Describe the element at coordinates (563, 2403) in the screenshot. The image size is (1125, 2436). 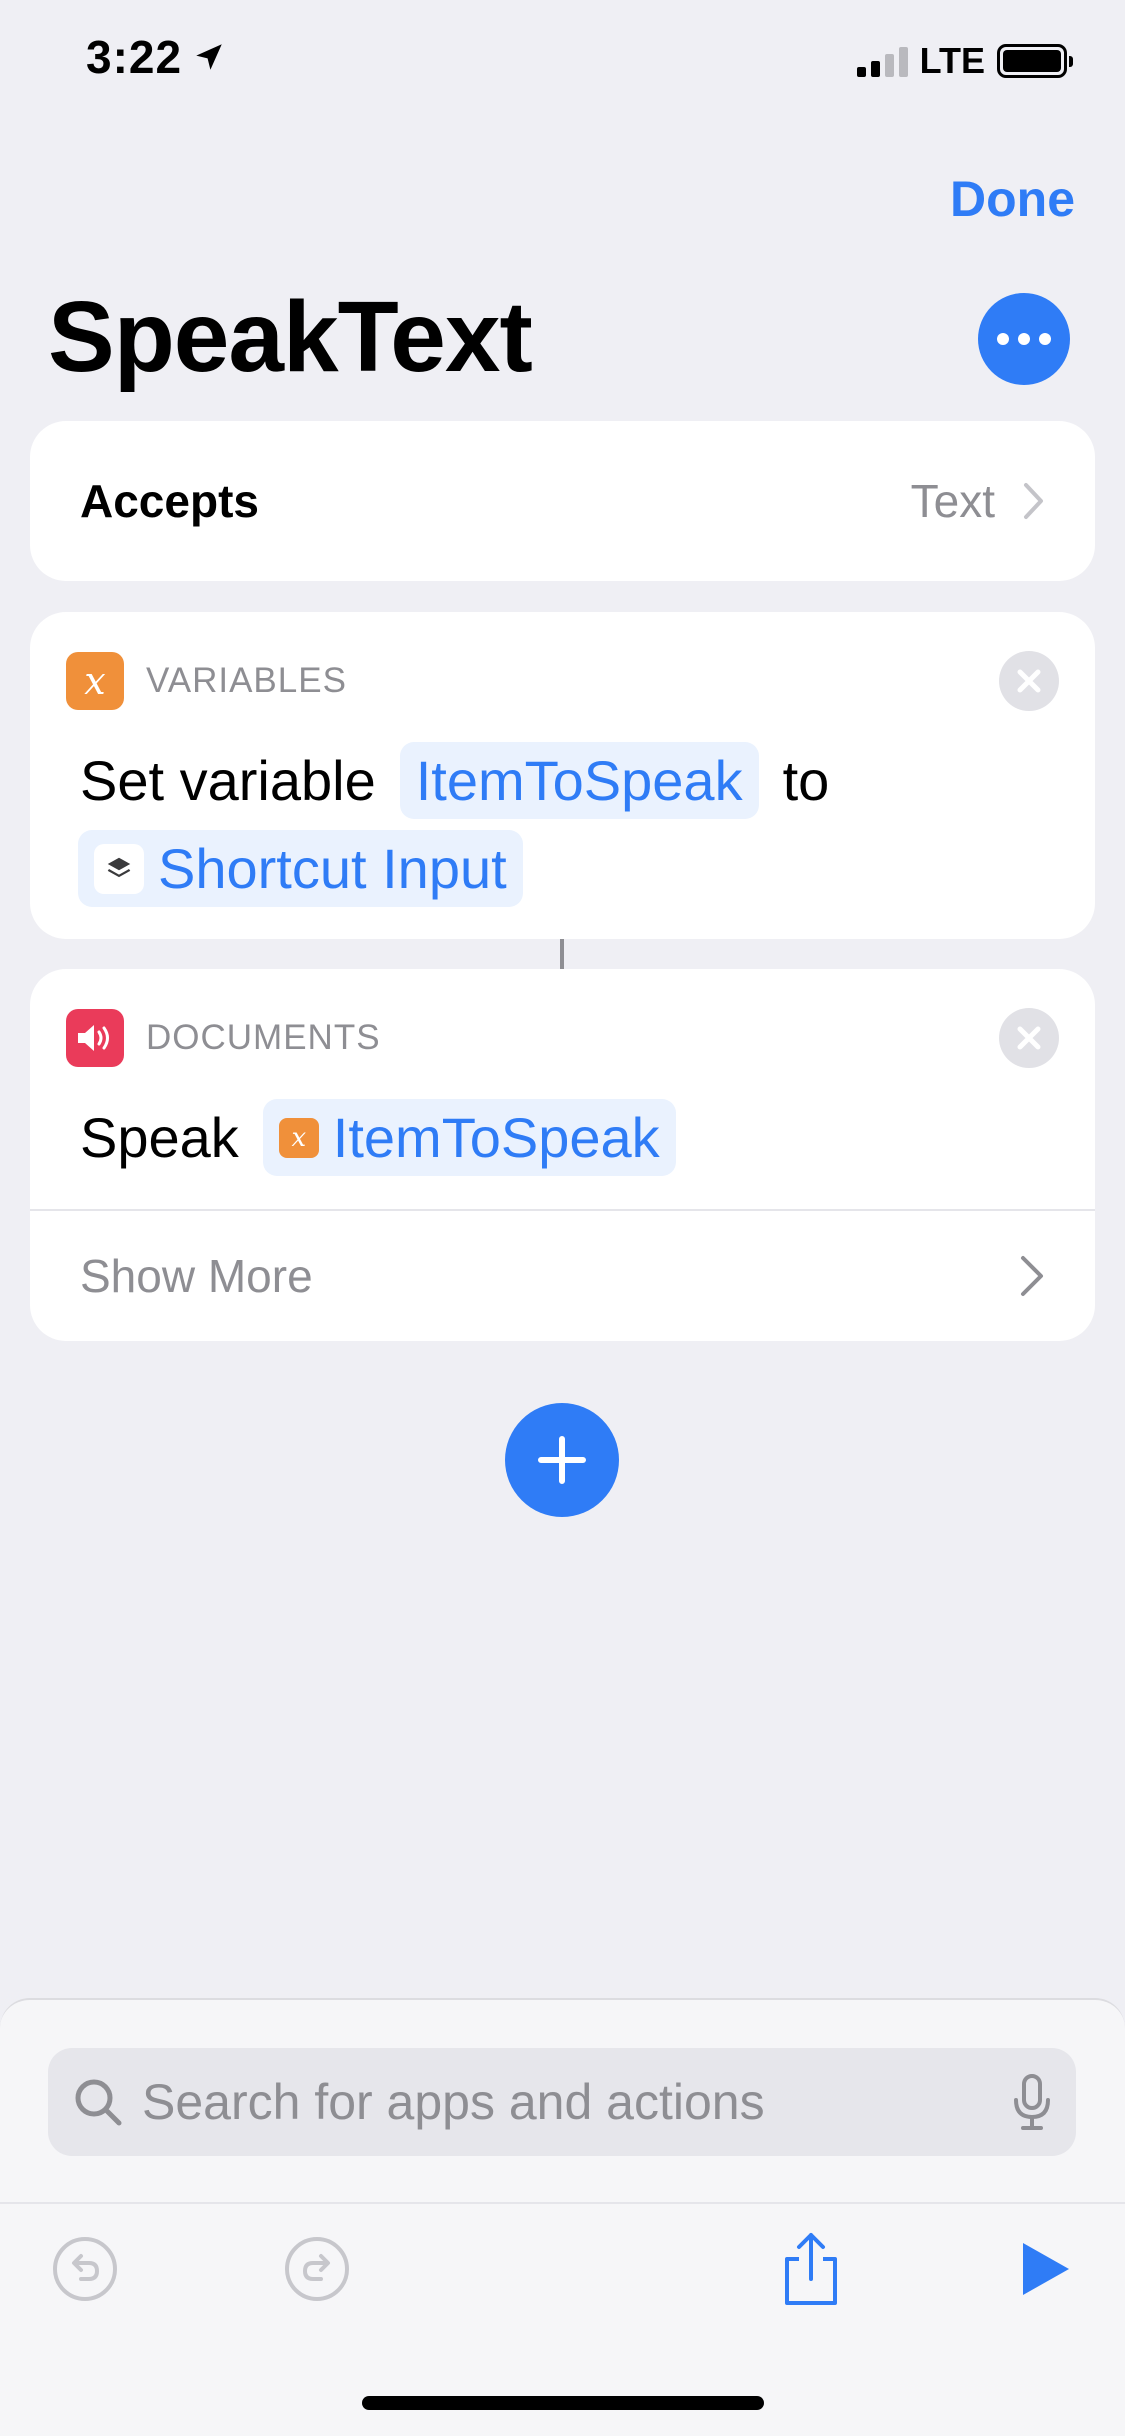
I see `home-indicator` at that location.